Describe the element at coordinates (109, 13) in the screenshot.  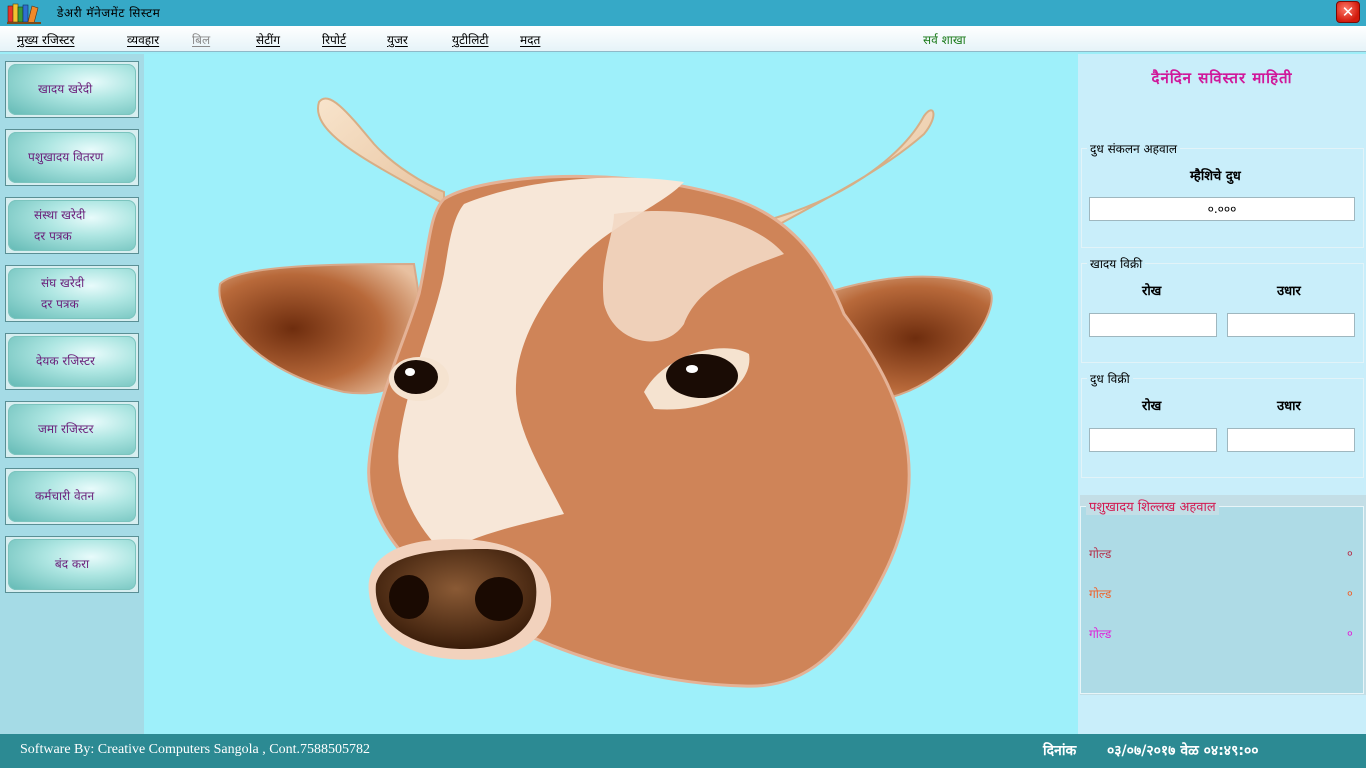
I see `app-title: डेअरी मॅनेजमेंट सिस्टम` at that location.